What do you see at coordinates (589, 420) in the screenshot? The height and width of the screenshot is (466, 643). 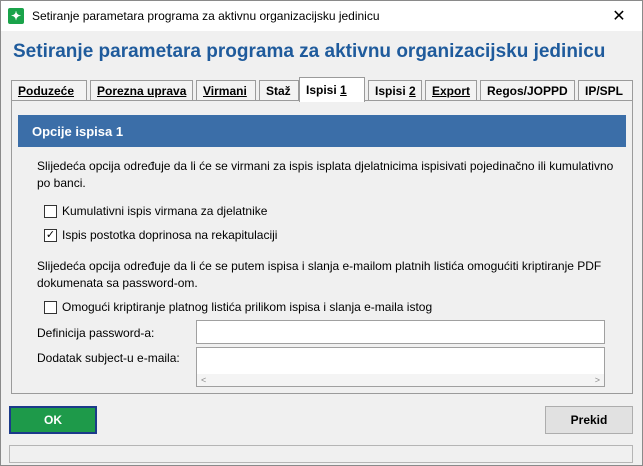 I see `cancel-button: Prekid` at bounding box center [589, 420].